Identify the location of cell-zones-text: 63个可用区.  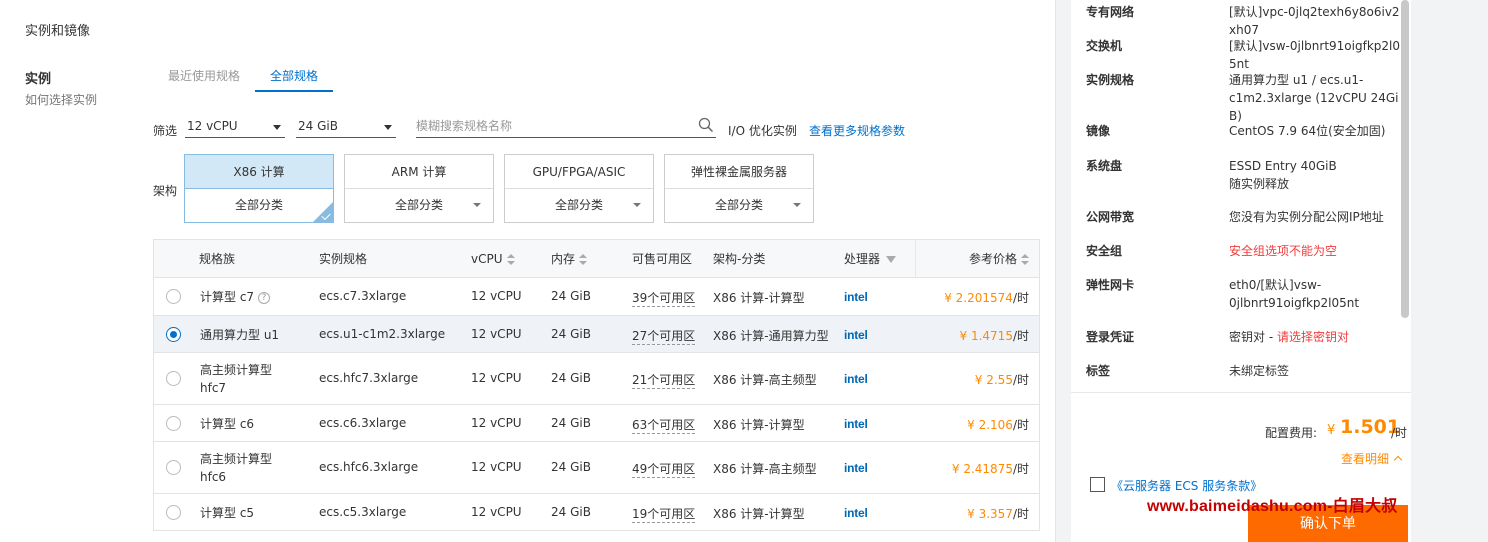
(664, 426).